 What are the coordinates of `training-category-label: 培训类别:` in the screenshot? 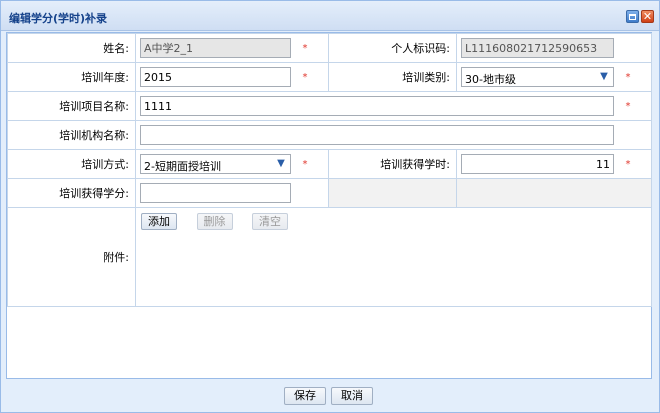 It's located at (392, 77).